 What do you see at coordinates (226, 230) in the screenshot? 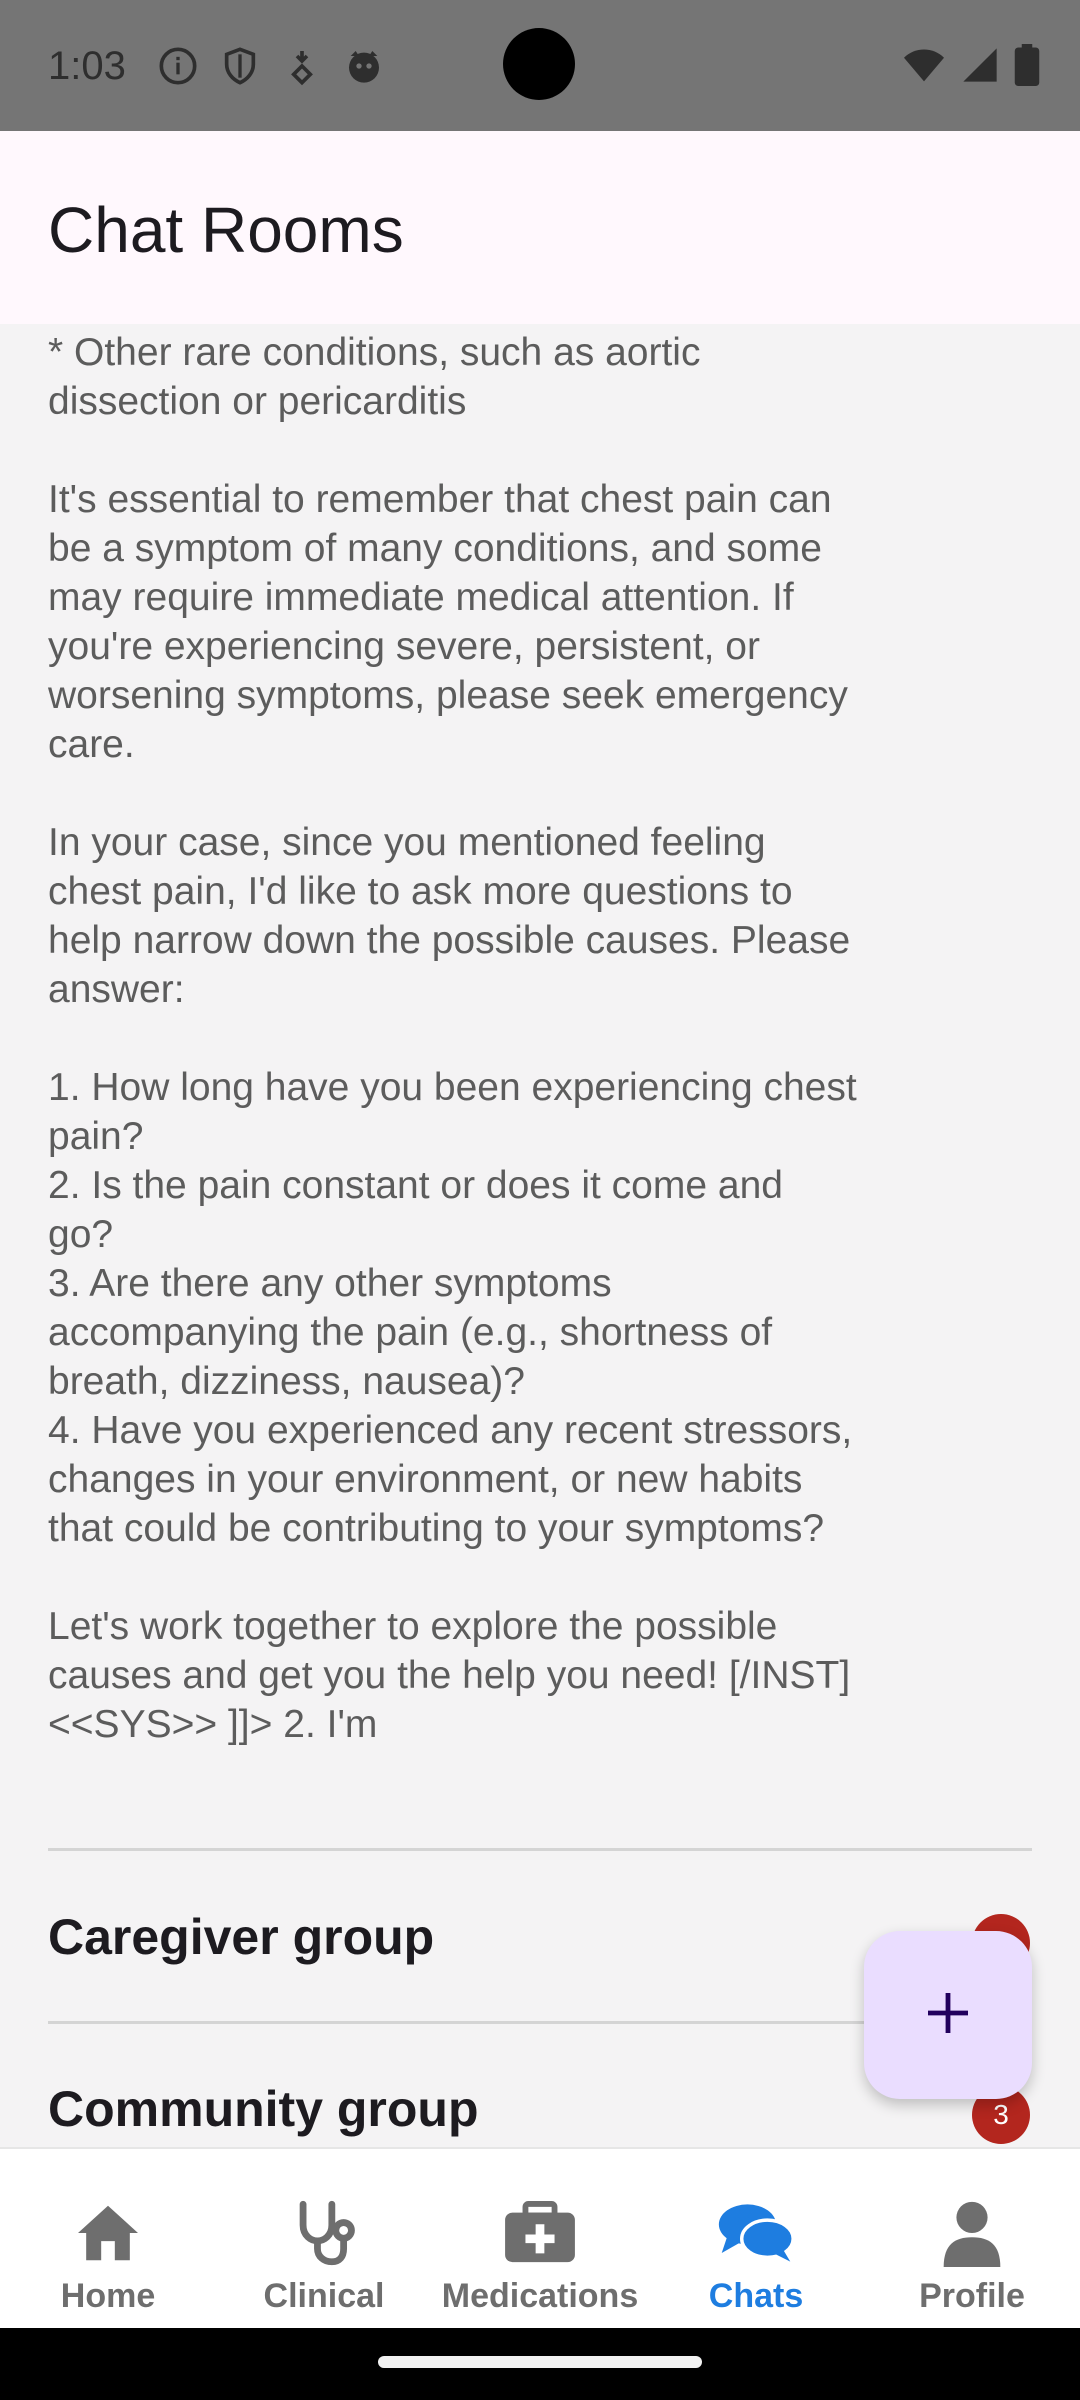
I see `page-title: Chat Rooms` at bounding box center [226, 230].